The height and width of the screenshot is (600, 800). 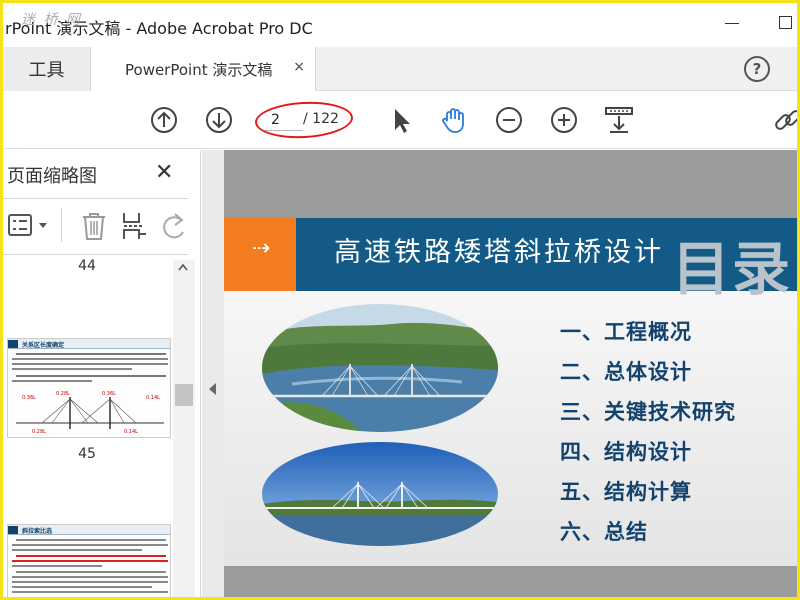 I want to click on toc-item: 四、结构设计, so click(x=626, y=452).